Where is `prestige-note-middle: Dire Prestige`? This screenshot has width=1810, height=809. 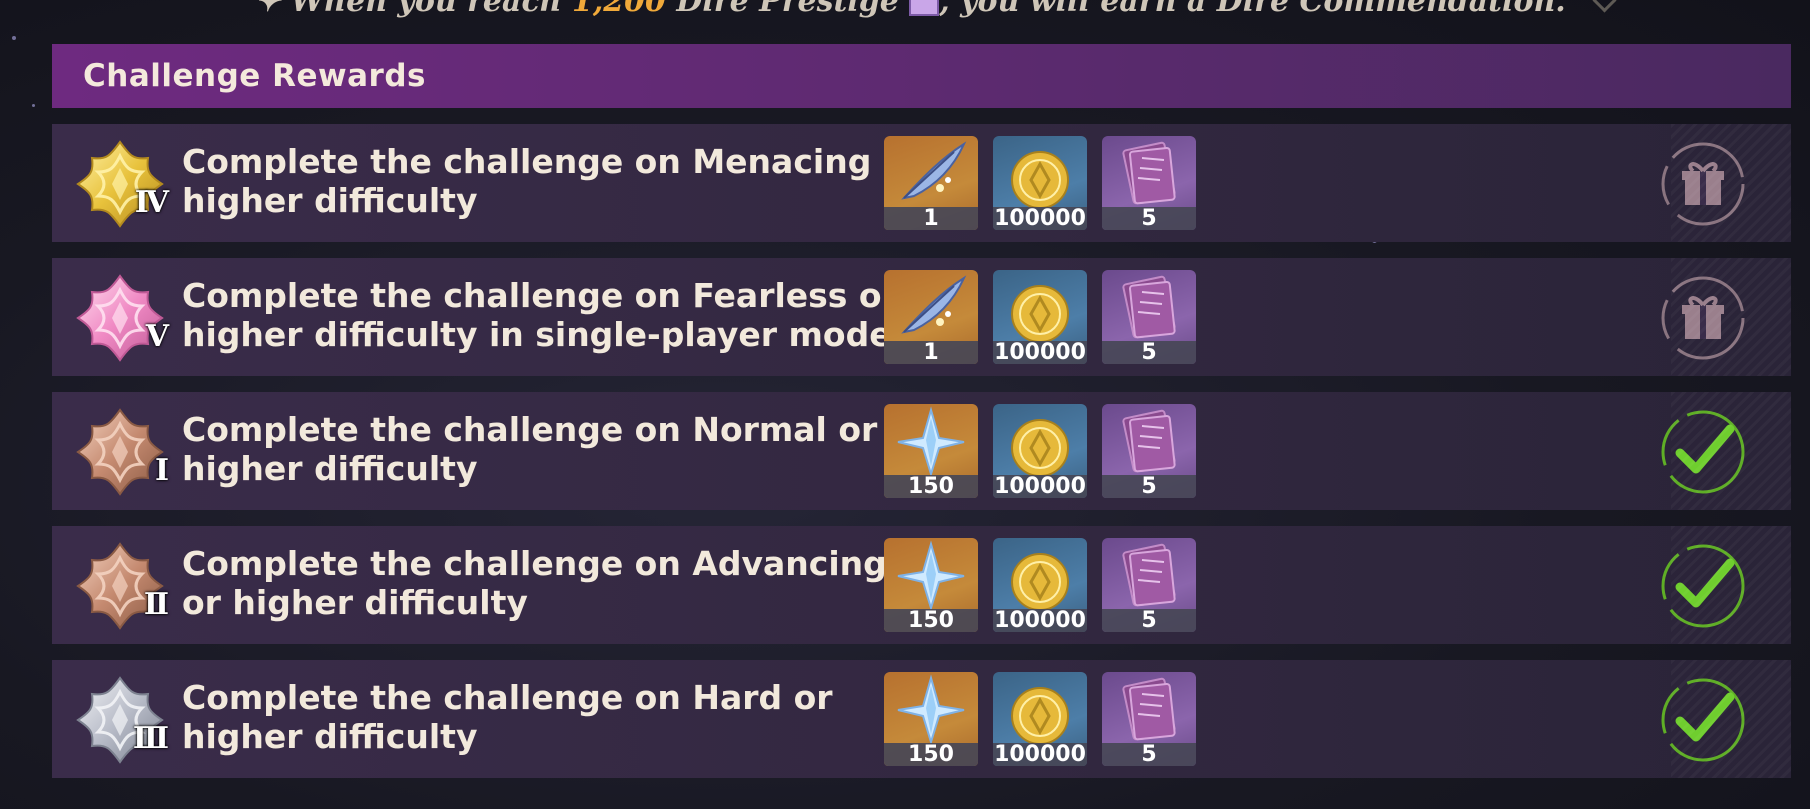 prestige-note-middle: Dire Prestige is located at coordinates (787, 9).